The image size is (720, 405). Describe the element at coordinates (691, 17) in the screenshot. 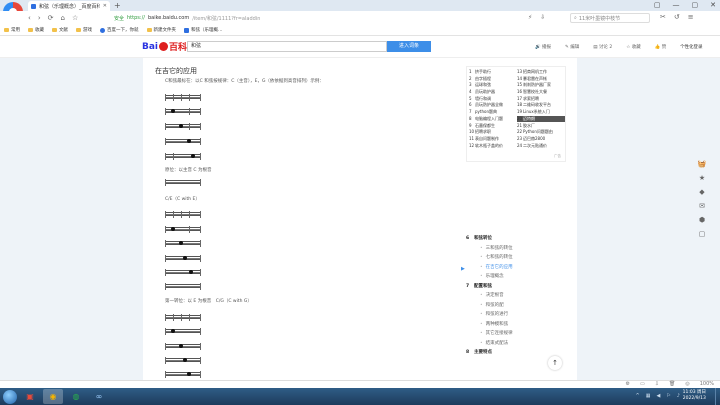

I see `menu-icon: ≡` at that location.